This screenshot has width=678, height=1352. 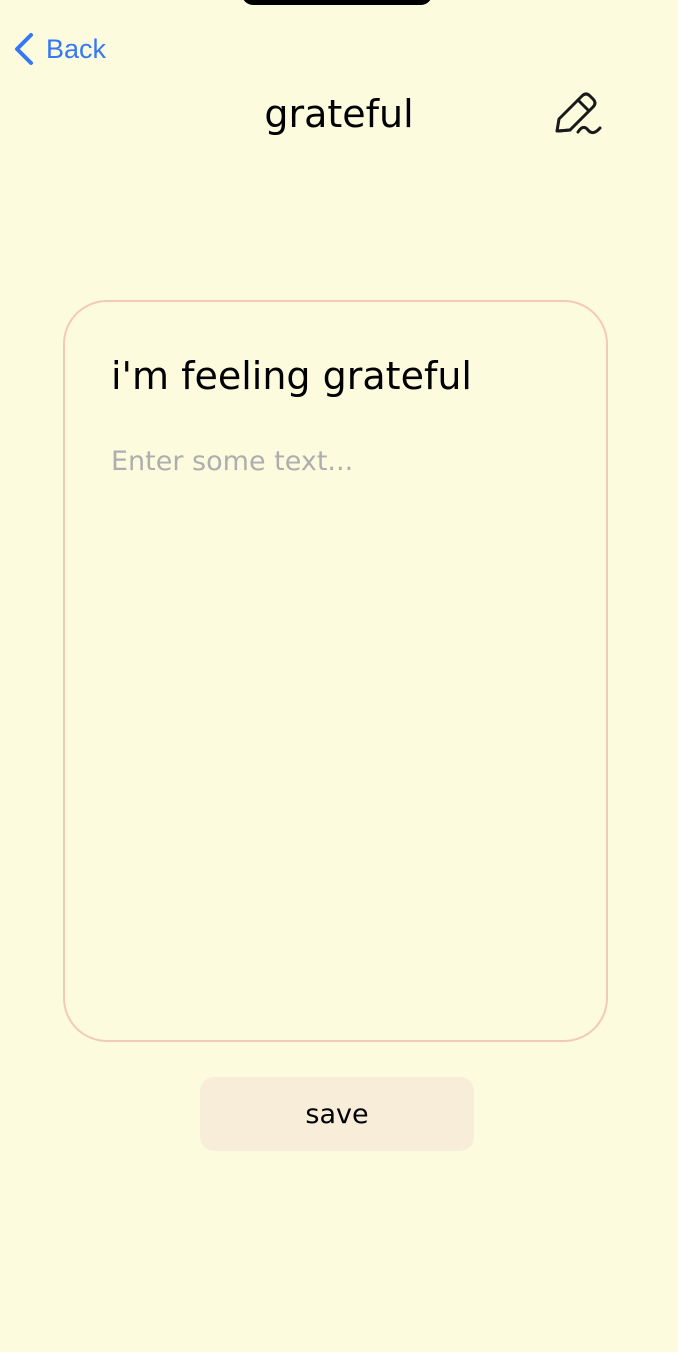 I want to click on back-button: Back, so click(x=59, y=49).